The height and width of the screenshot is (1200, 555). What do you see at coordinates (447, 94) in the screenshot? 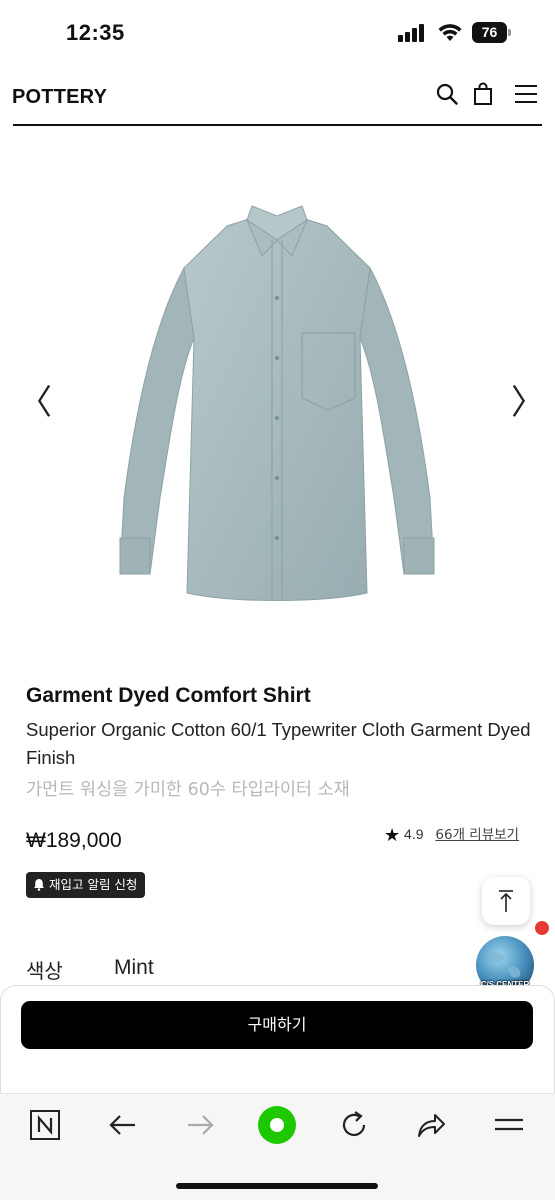
I see `search-icon` at bounding box center [447, 94].